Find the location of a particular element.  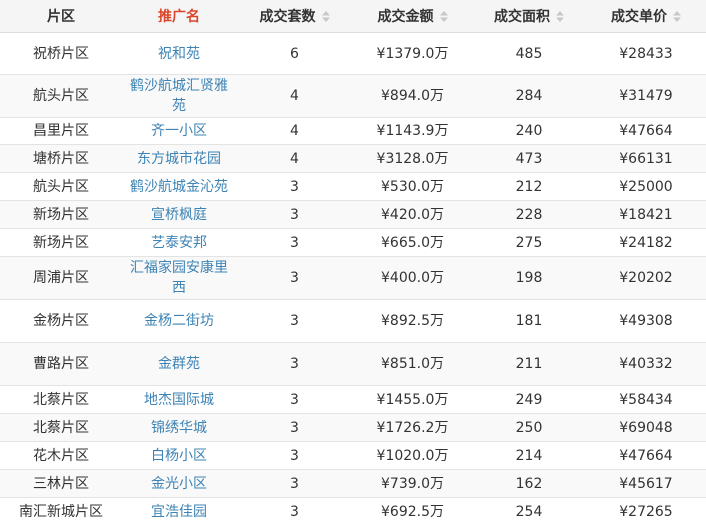

promo-name-link: 宜浩佳园 is located at coordinates (179, 512).